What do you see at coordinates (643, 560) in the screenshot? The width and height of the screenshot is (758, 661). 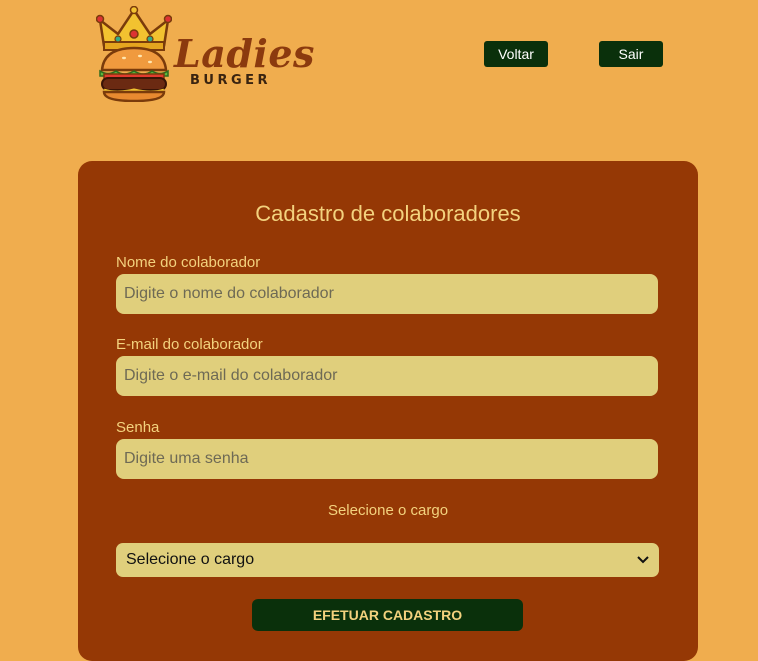 I see `chevron-down-icon` at bounding box center [643, 560].